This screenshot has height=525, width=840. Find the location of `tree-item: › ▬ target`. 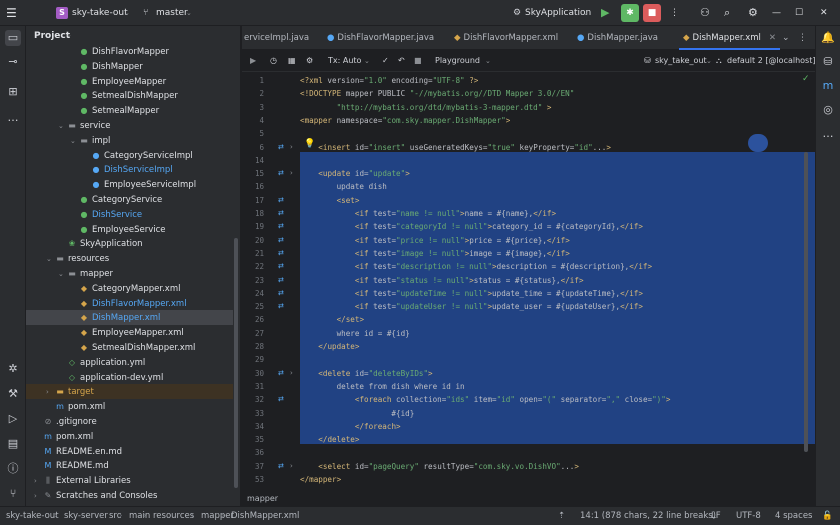

tree-item: › ▬ target is located at coordinates (129, 392).